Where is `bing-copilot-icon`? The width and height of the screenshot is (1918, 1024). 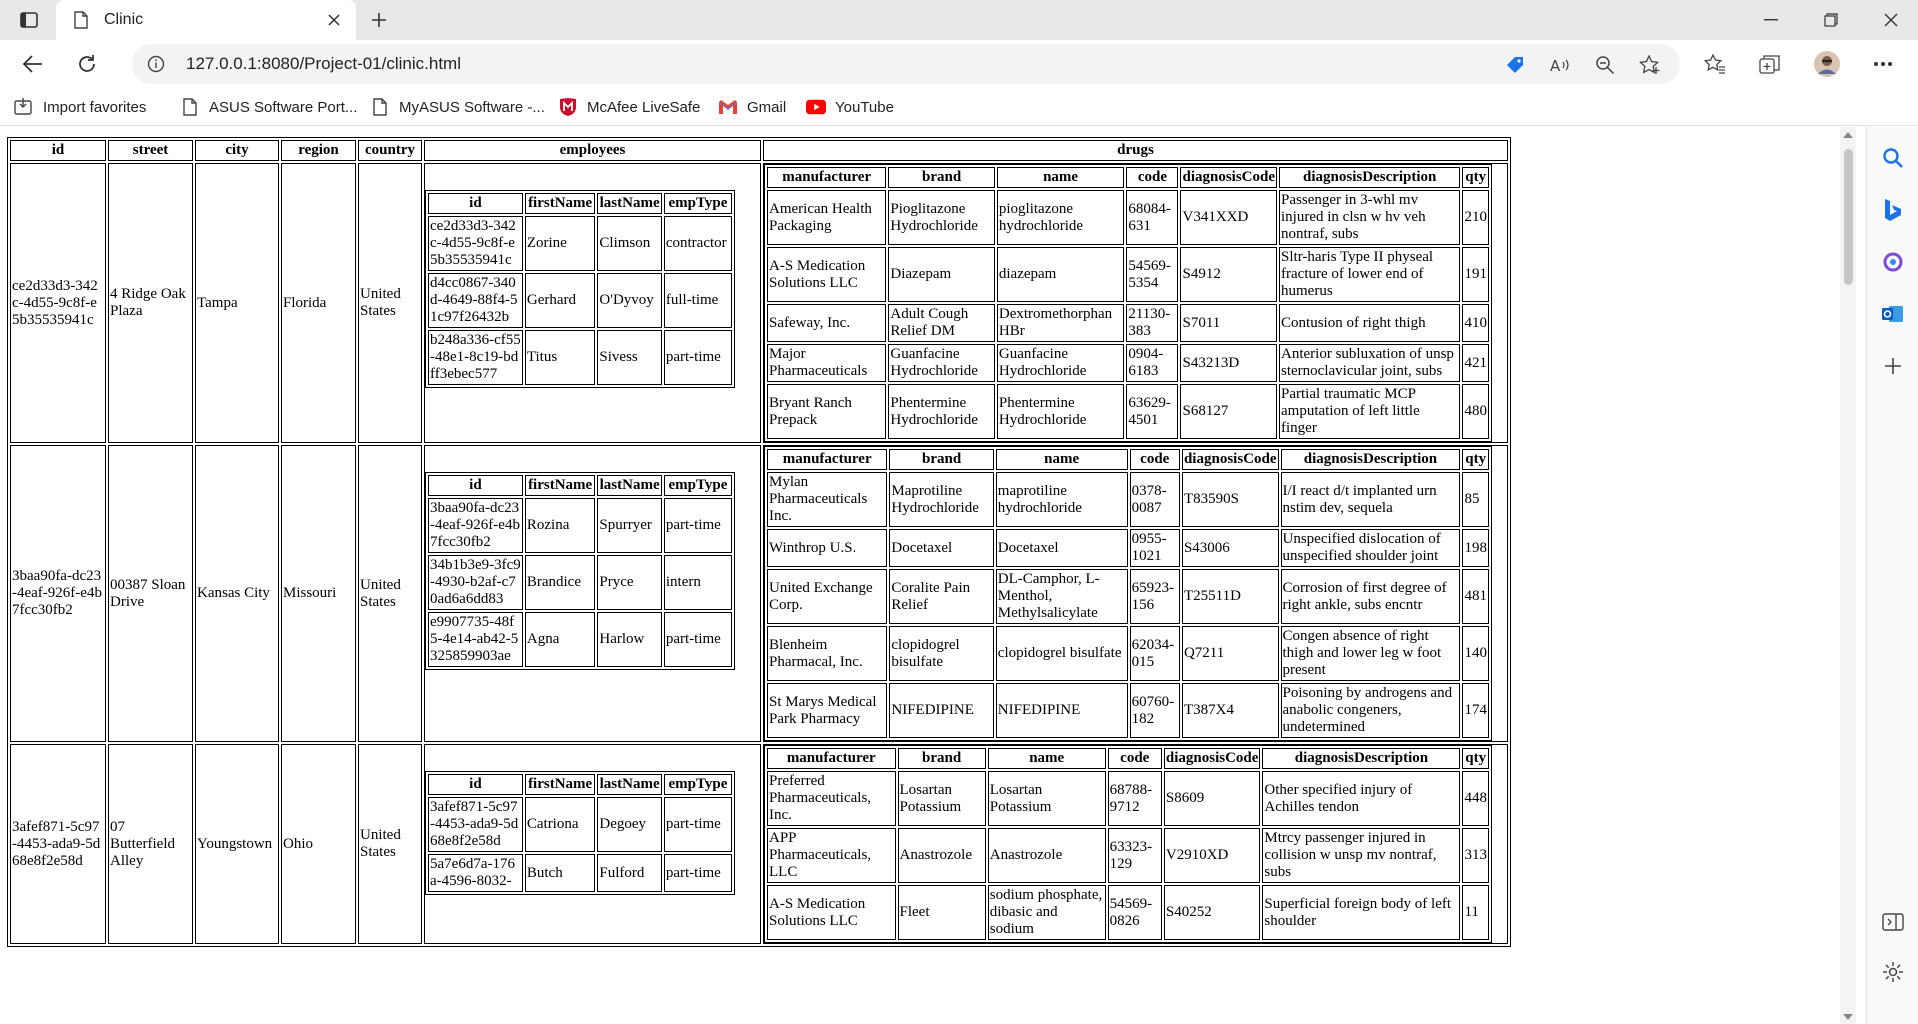 bing-copilot-icon is located at coordinates (1893, 210).